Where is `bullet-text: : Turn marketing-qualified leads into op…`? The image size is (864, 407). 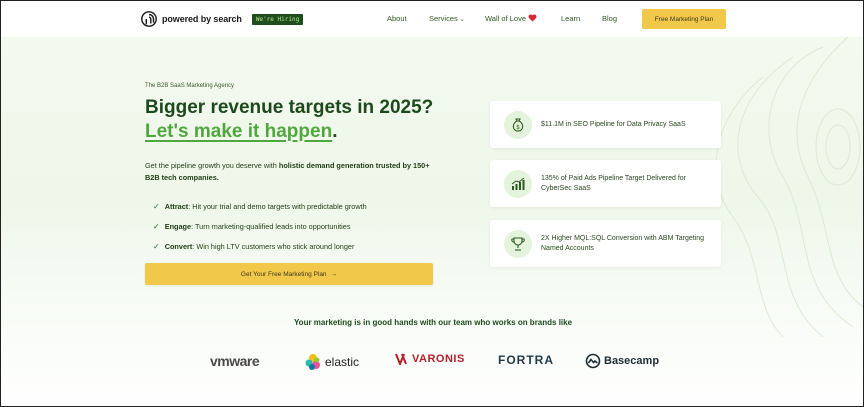
bullet-text: : Turn marketing-qualified leads into op… is located at coordinates (271, 226).